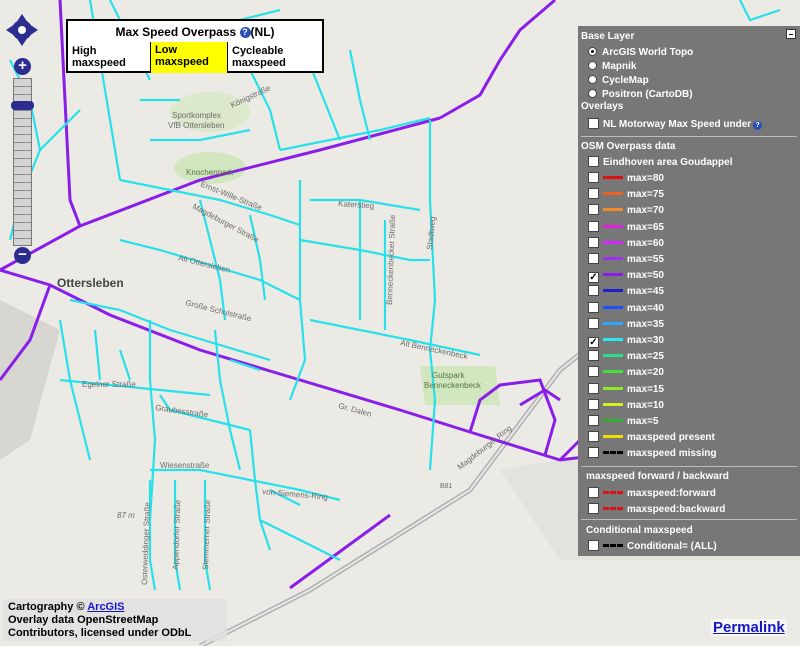 This screenshot has height=646, width=800. Describe the element at coordinates (196, 115) in the screenshot. I see `park-label: Sportkomplex` at that location.